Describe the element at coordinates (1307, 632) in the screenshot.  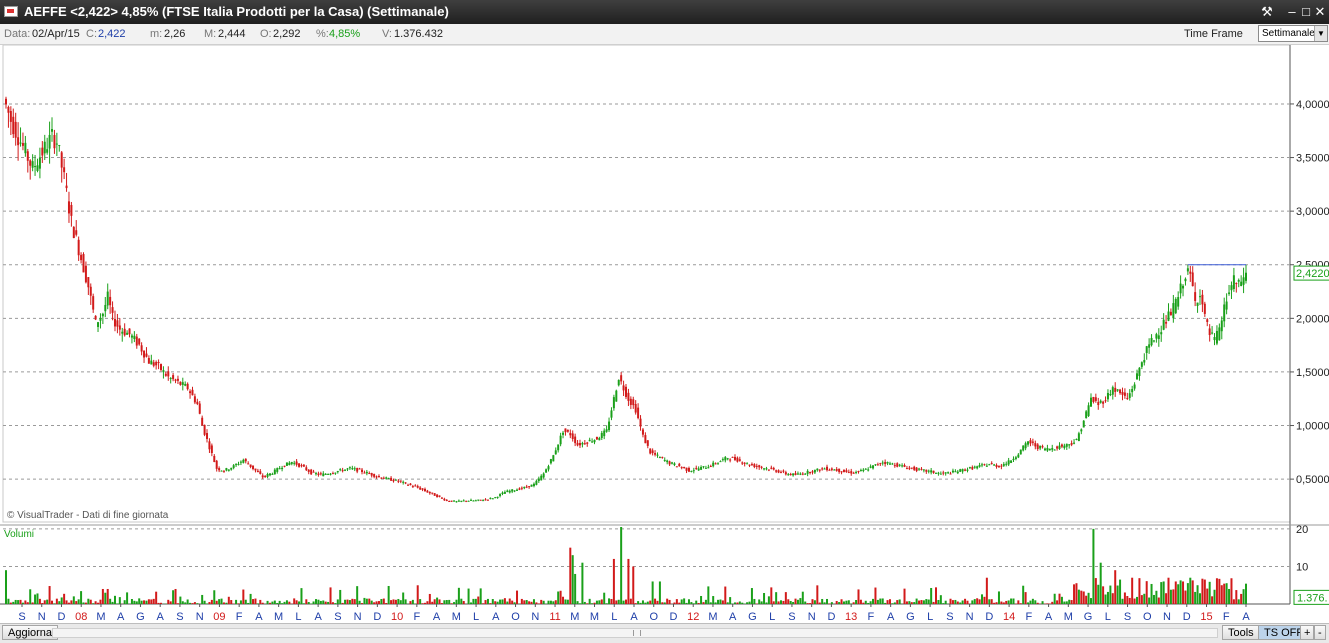
I see `zoom-in-button: +` at that location.